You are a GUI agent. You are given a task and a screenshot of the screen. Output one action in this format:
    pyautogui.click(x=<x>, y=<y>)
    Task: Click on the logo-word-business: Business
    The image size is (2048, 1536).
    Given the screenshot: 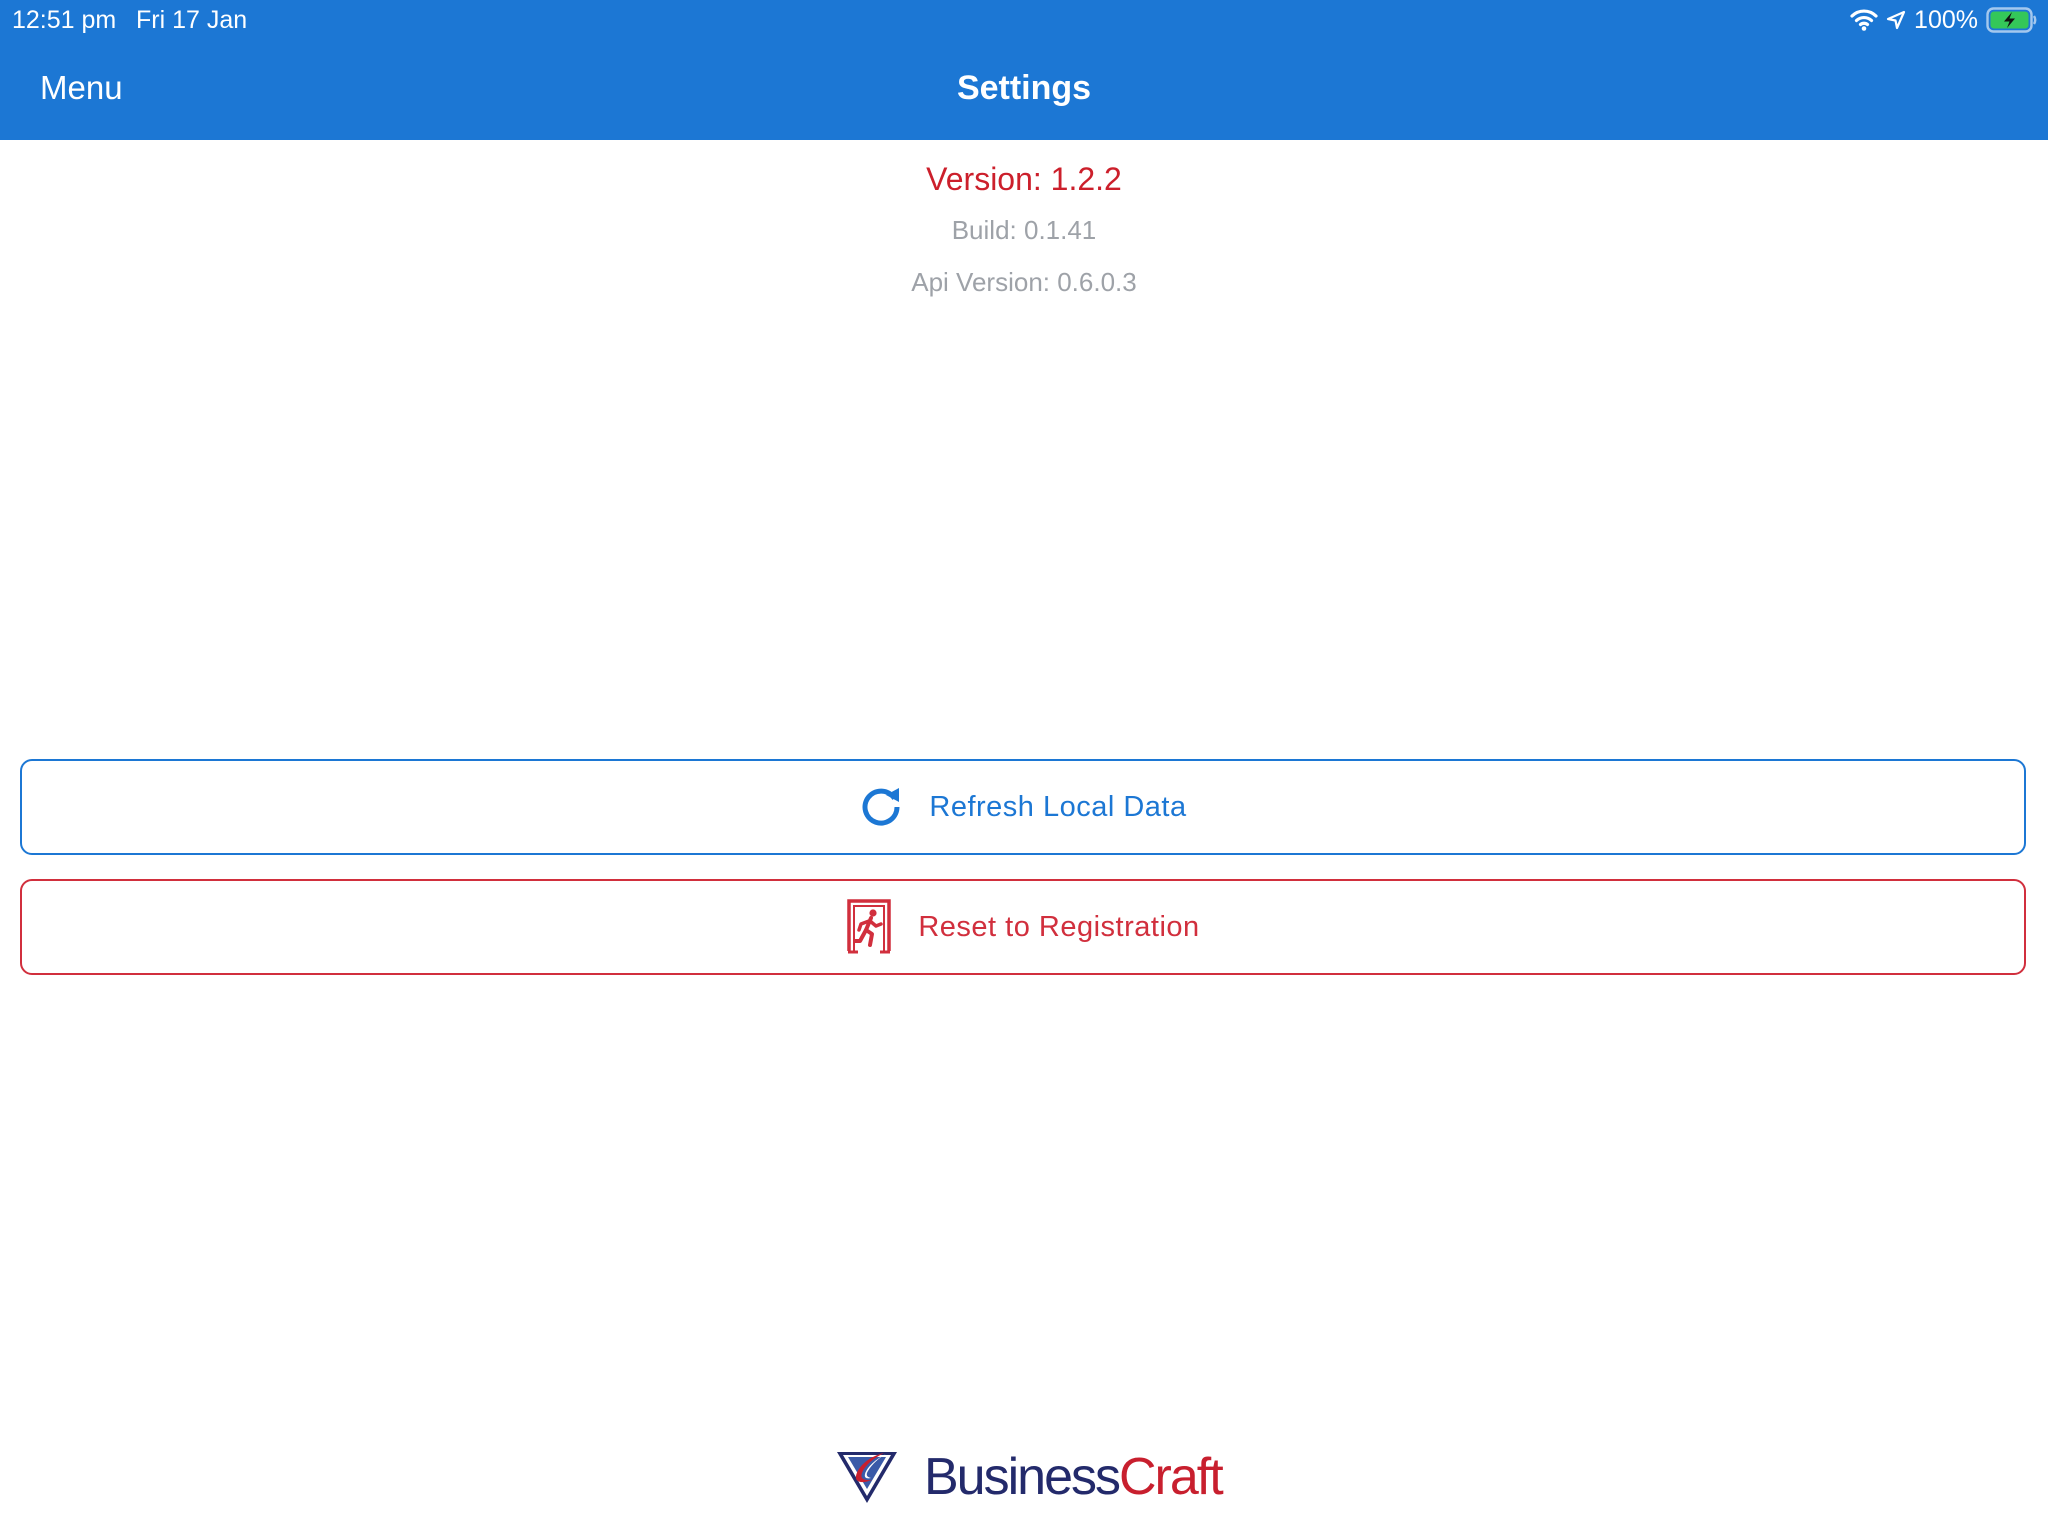 What is the action you would take?
    pyautogui.click(x=1022, y=1477)
    